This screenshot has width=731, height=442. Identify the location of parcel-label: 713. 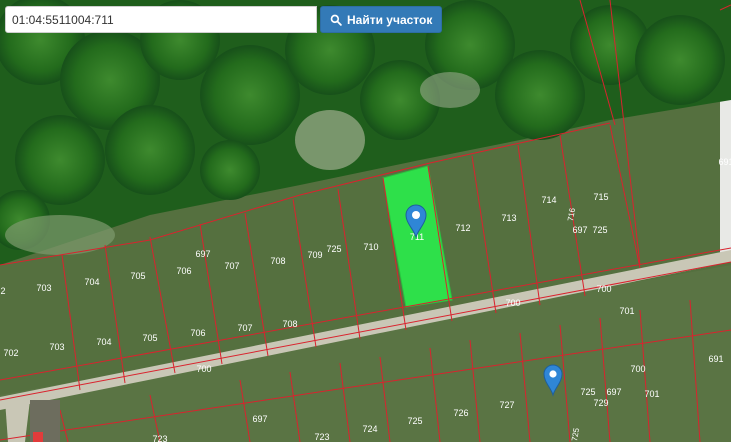
(508, 218).